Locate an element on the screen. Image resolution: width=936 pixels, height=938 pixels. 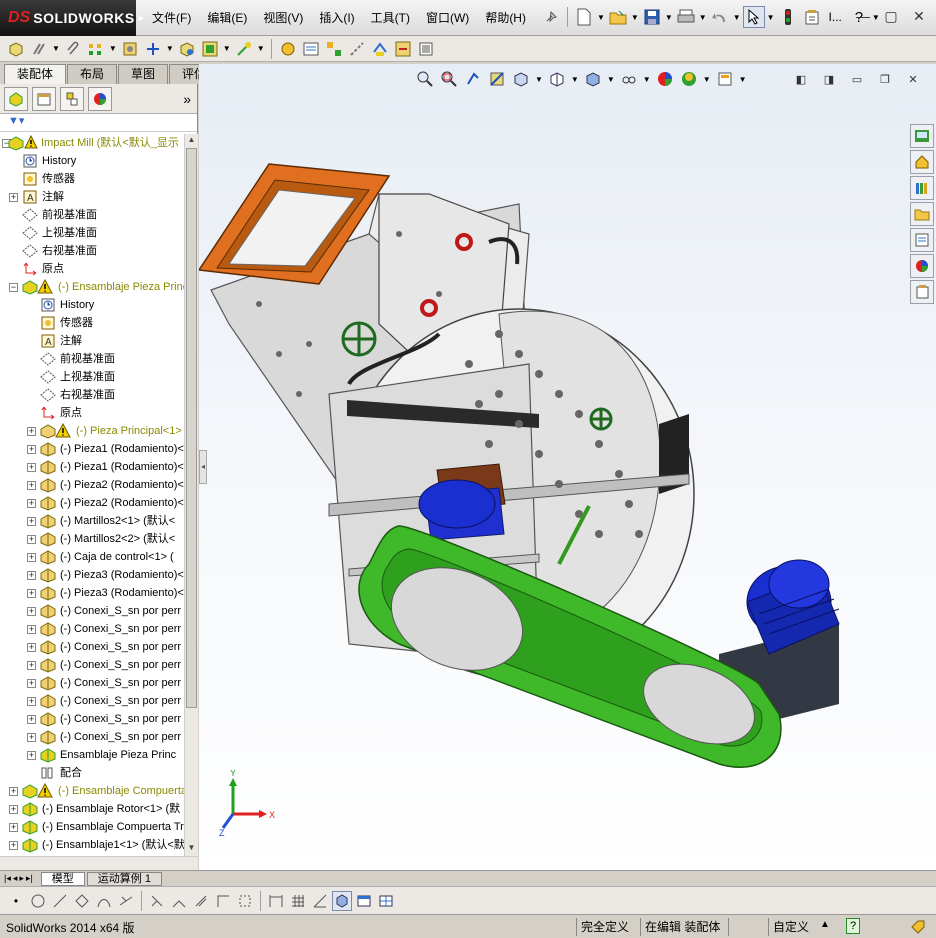
smart-fasteners-icon is located at coordinates (130, 49).